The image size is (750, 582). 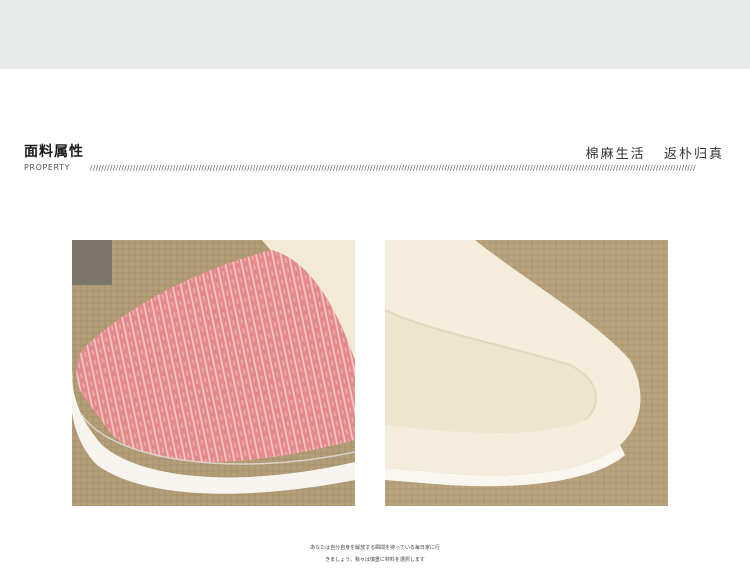 I want to click on section-subtitle: PROPERTY, so click(x=47, y=167).